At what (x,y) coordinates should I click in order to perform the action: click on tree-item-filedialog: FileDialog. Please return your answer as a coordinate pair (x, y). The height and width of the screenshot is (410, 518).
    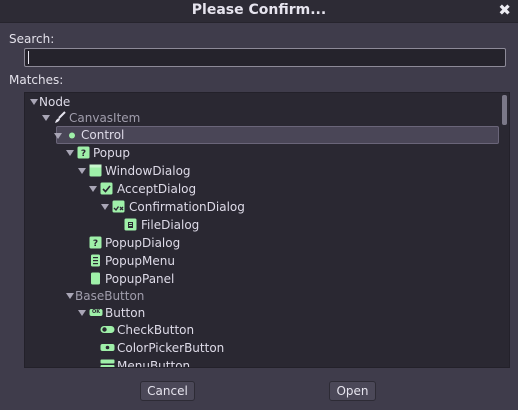
    Looking at the image, I should click on (263, 225).